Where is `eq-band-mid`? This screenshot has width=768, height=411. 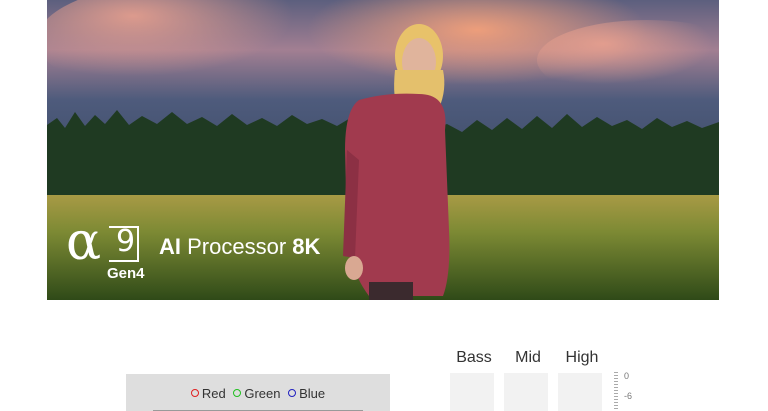
eq-band-mid is located at coordinates (526, 392).